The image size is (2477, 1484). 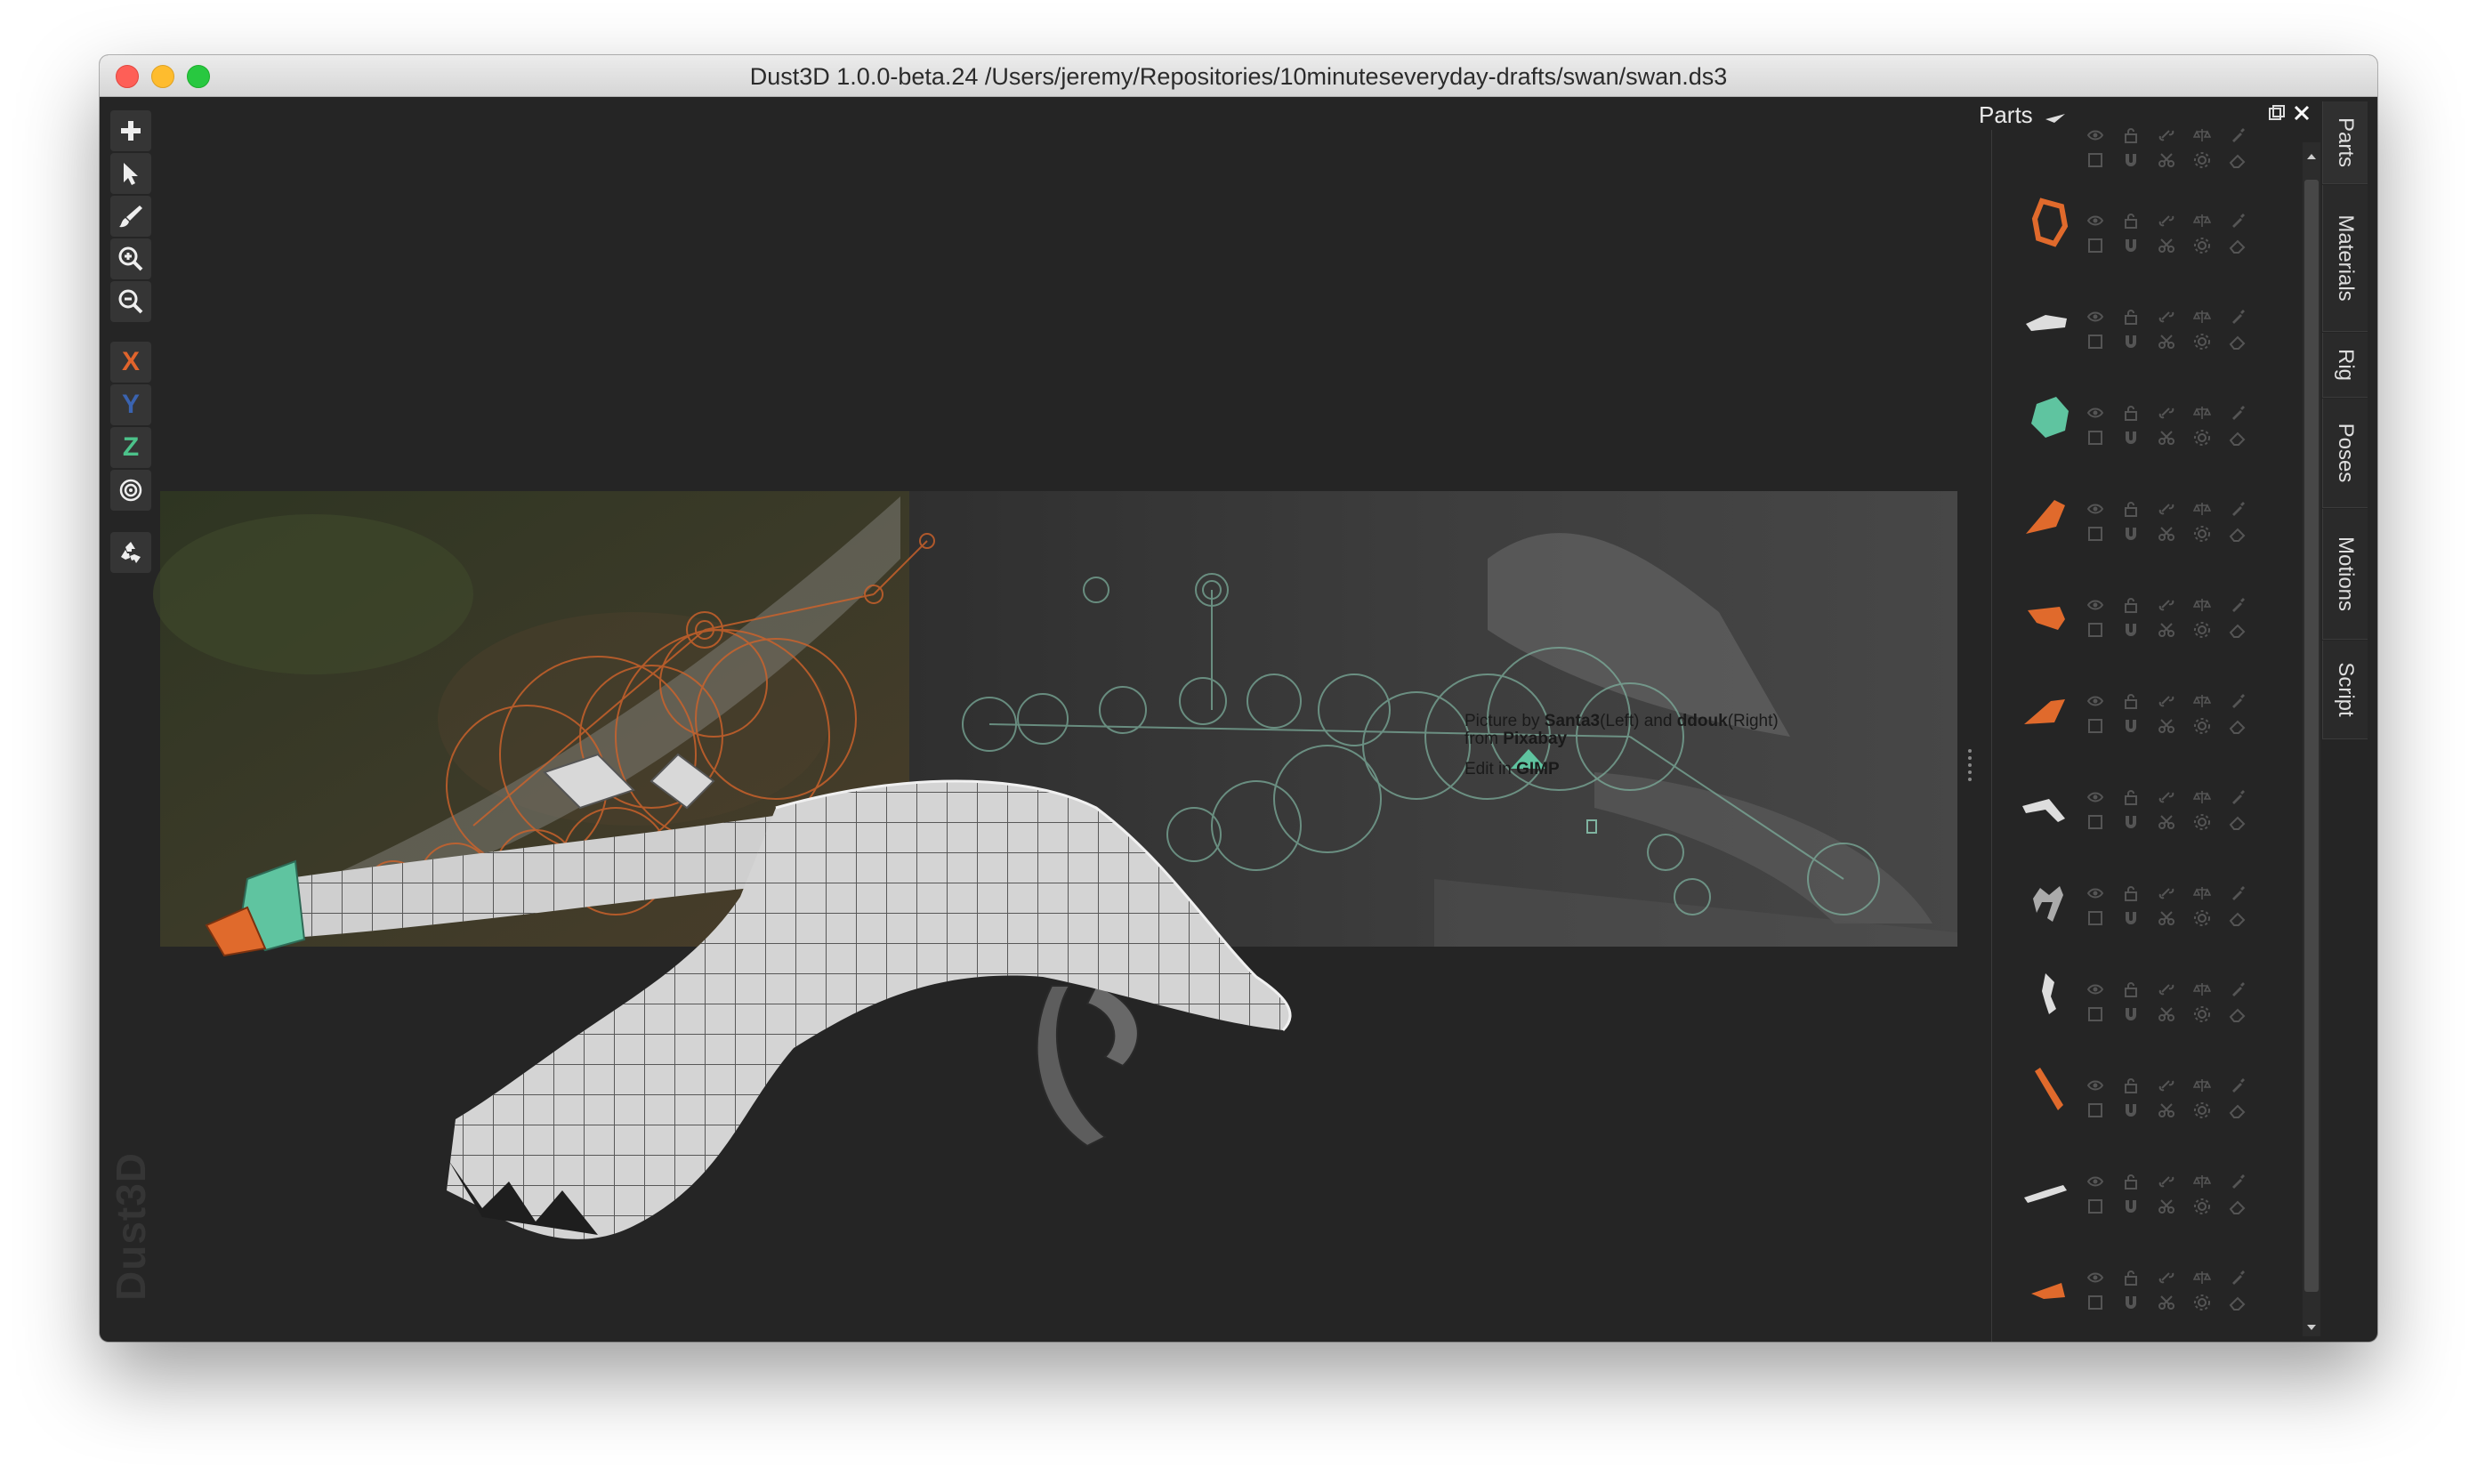 I want to click on y-axis-lock-button: Y, so click(x=130, y=404).